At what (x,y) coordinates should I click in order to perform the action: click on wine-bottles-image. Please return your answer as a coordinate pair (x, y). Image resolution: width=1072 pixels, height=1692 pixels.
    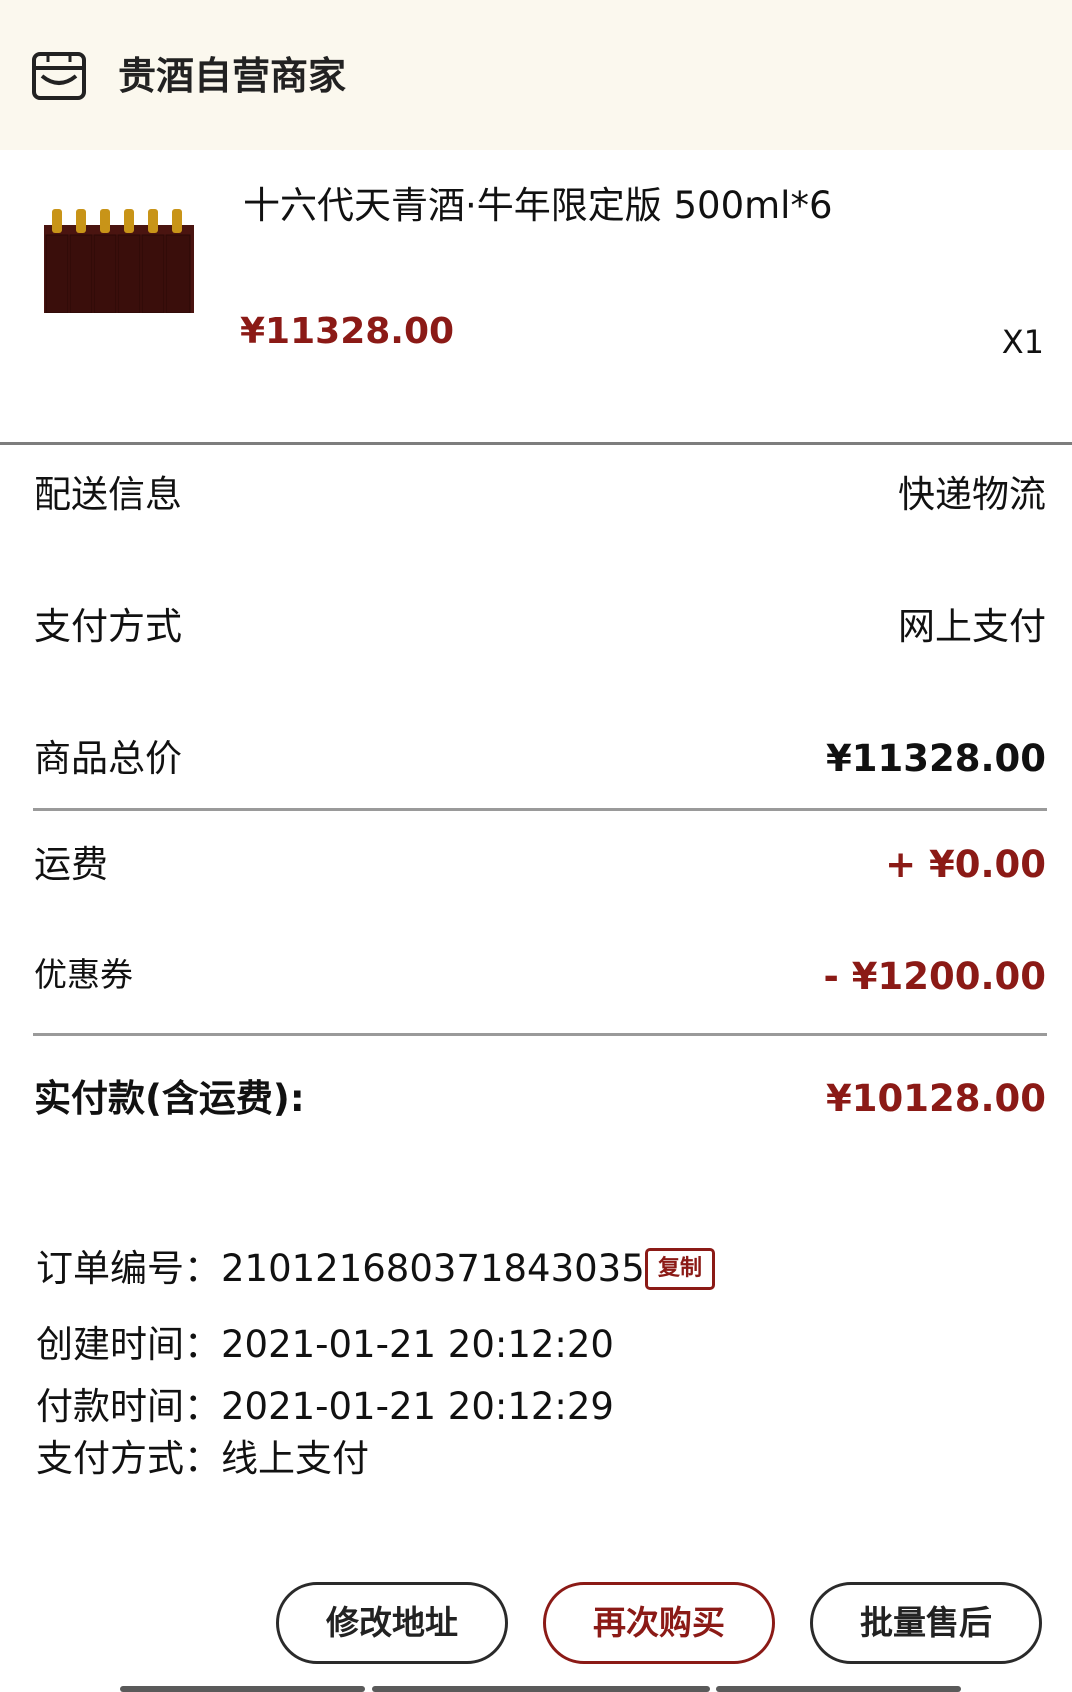
    Looking at the image, I should click on (119, 259).